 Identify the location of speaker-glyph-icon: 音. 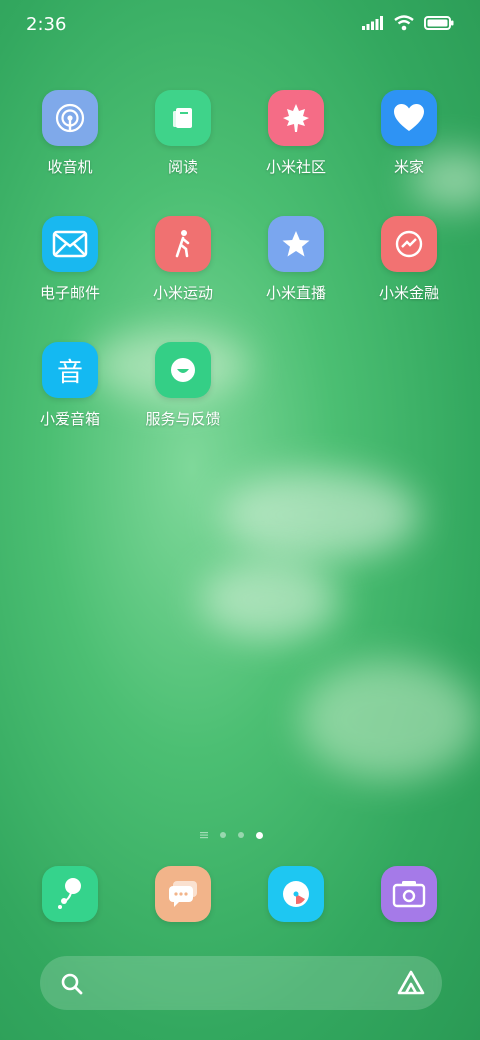
(70, 370).